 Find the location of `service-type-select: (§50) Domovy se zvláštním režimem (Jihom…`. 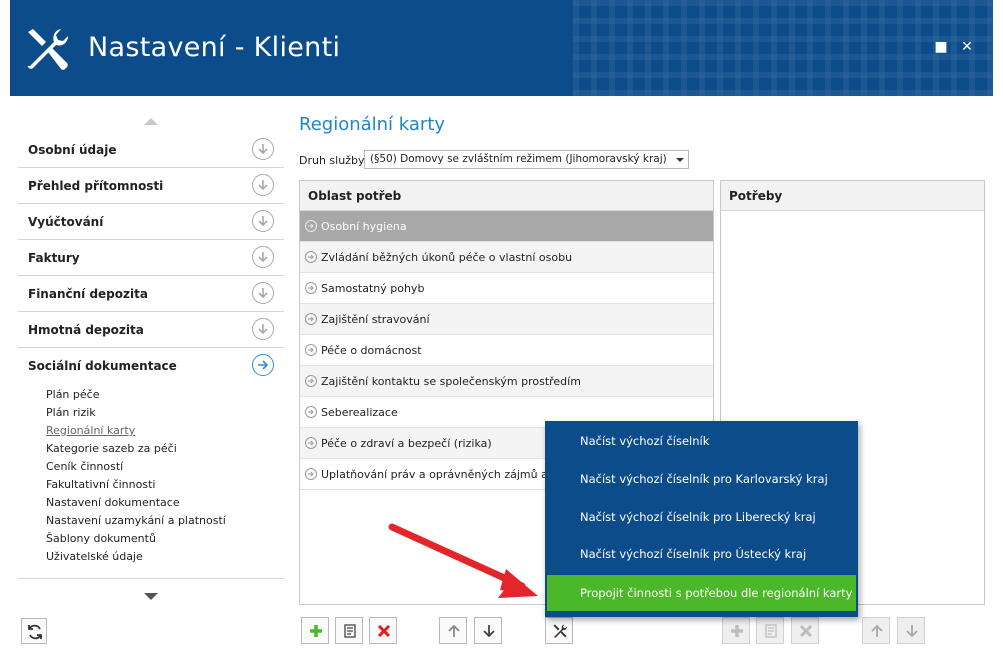

service-type-select: (§50) Domovy se zvláštním režimem (Jihom… is located at coordinates (526, 159).